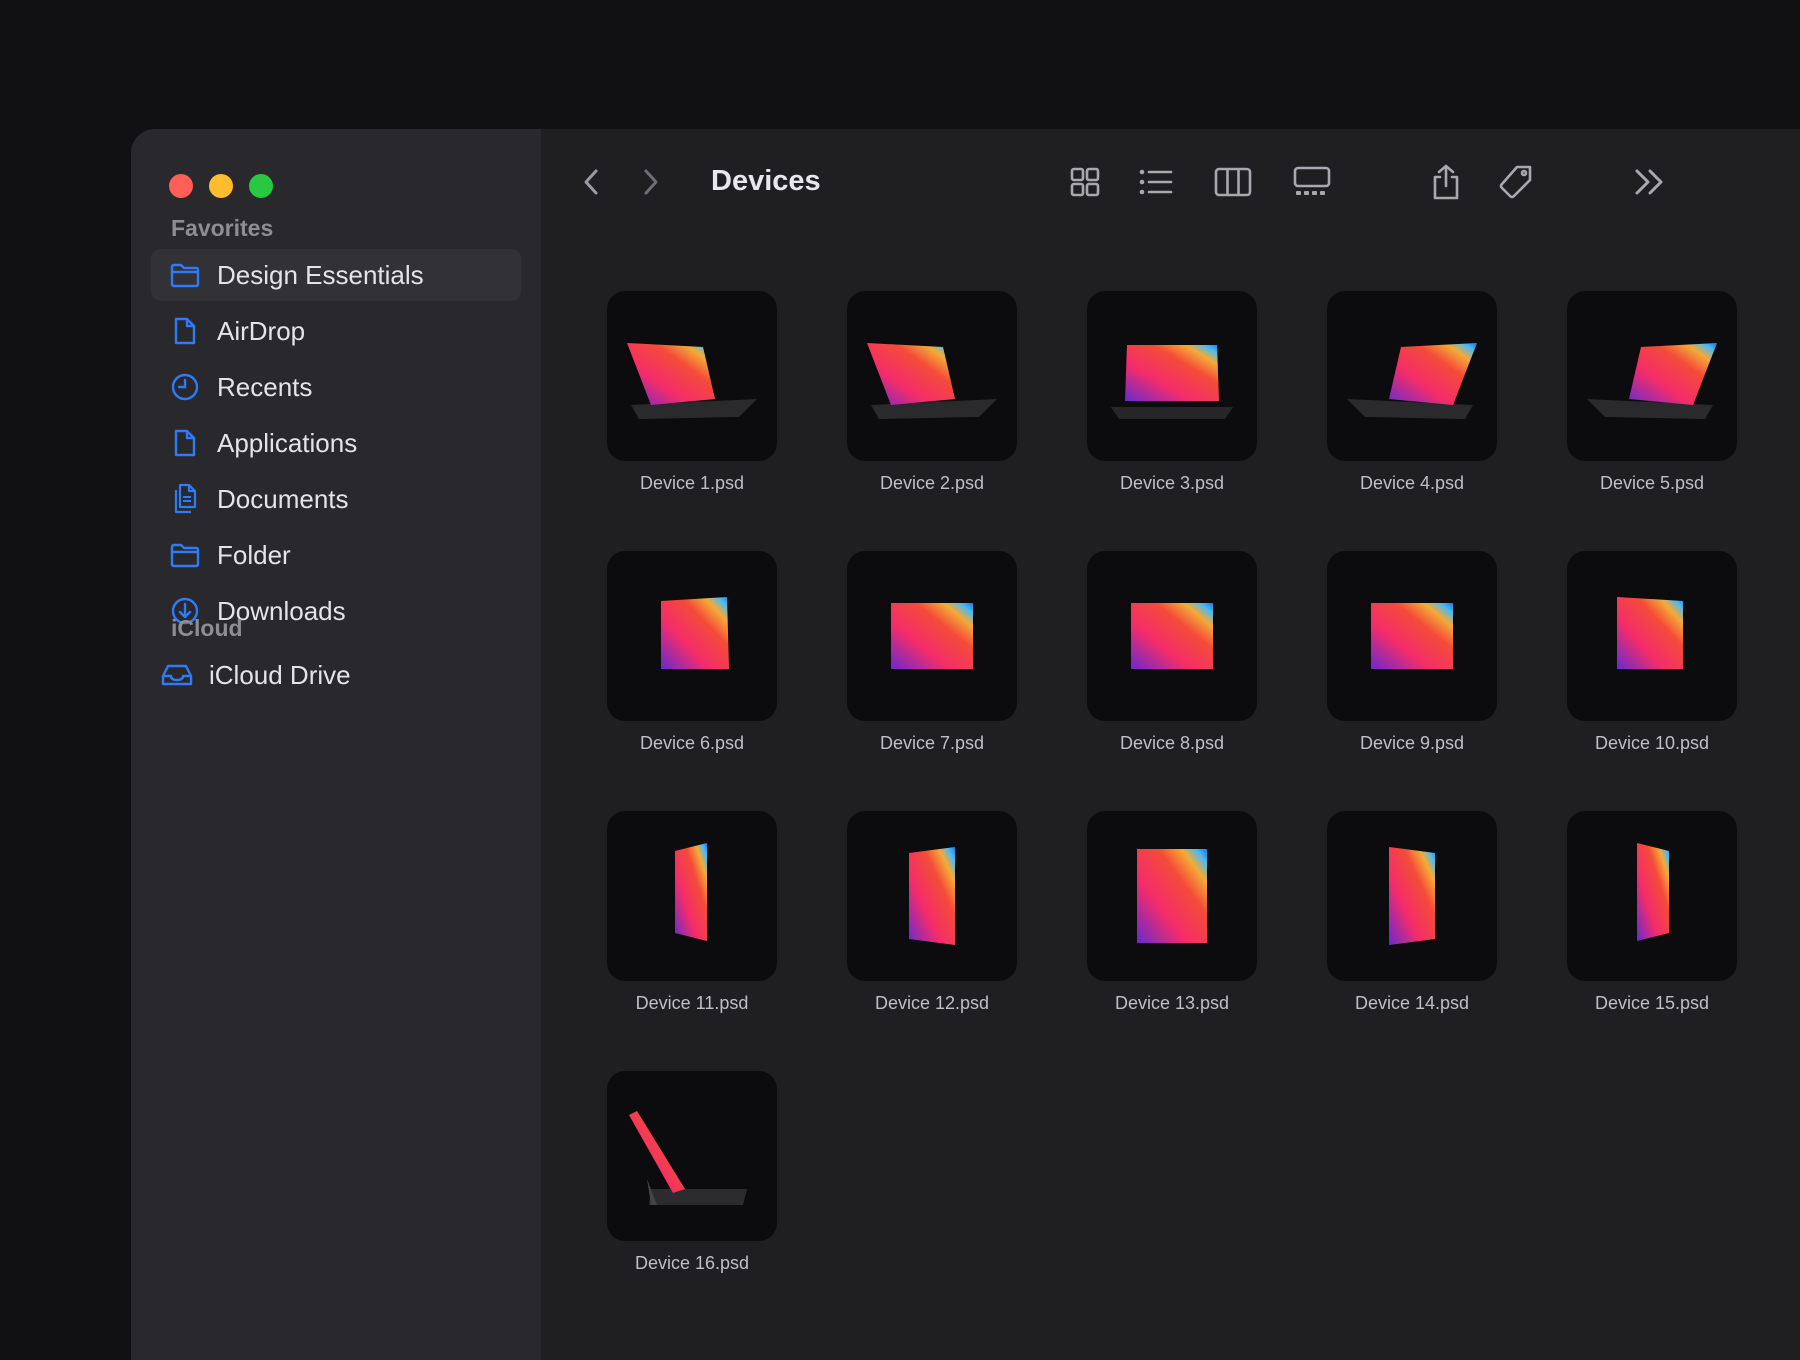 This screenshot has width=1800, height=1360. I want to click on more-toolbar-button, so click(1650, 182).